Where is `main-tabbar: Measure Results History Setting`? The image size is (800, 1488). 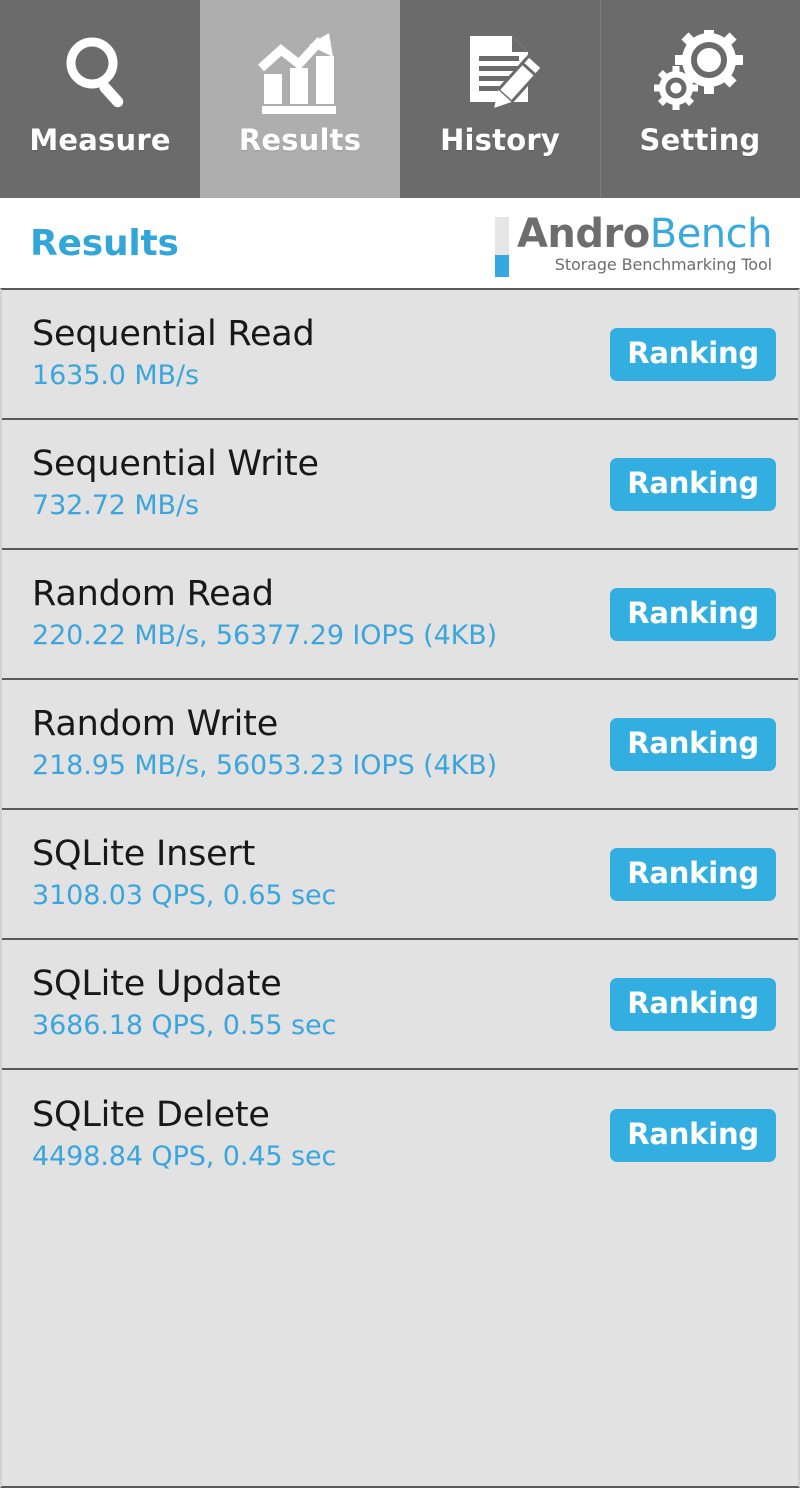 main-tabbar: Measure Results History Setting is located at coordinates (400, 99).